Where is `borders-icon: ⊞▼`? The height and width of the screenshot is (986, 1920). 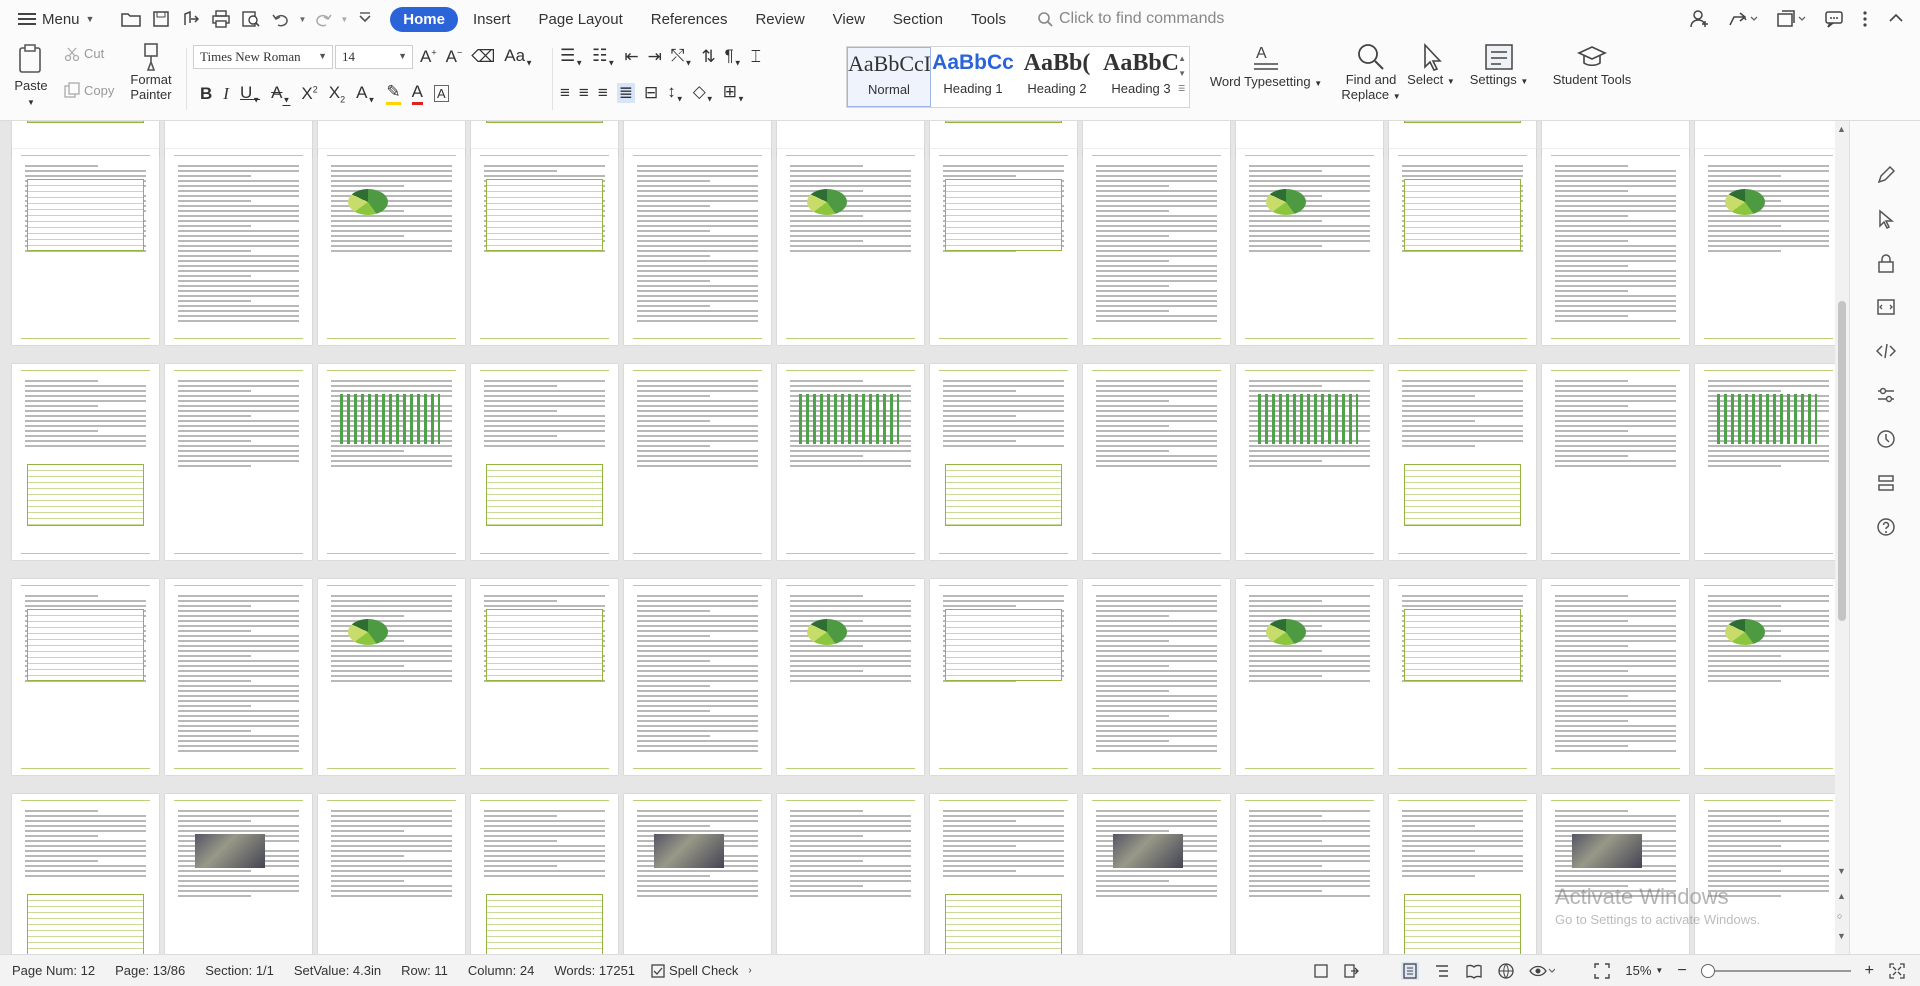
borders-icon: ⊞▼ is located at coordinates (734, 92).